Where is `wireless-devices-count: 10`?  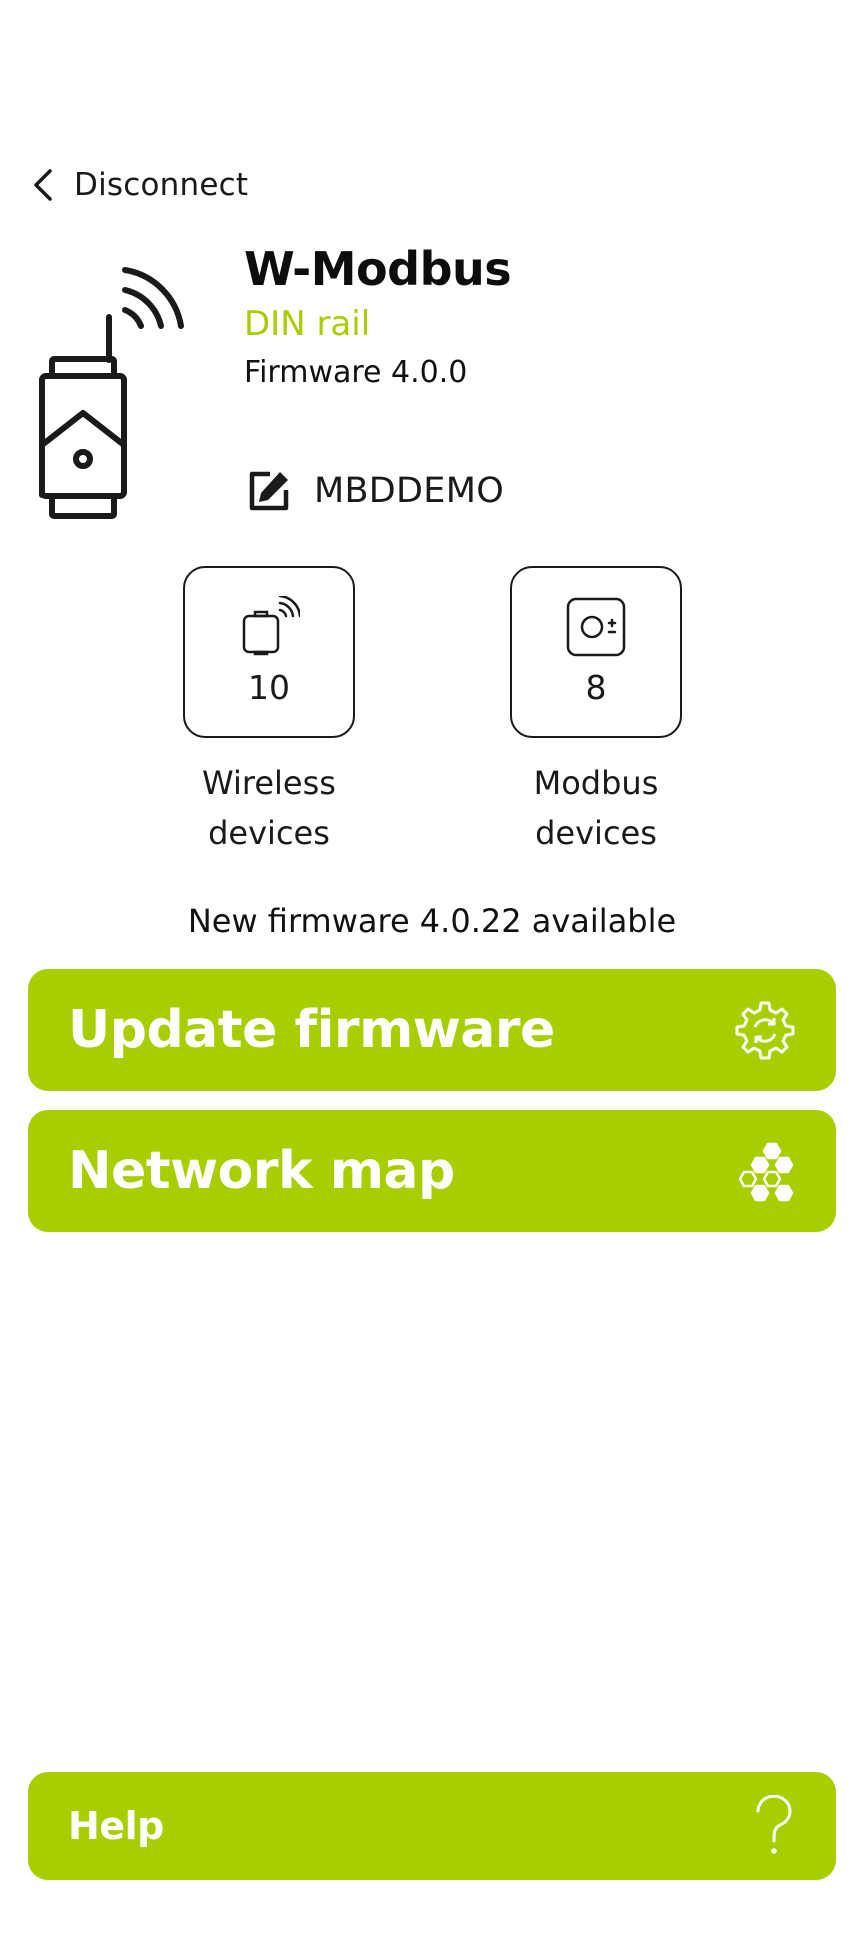 wireless-devices-count: 10 is located at coordinates (269, 687).